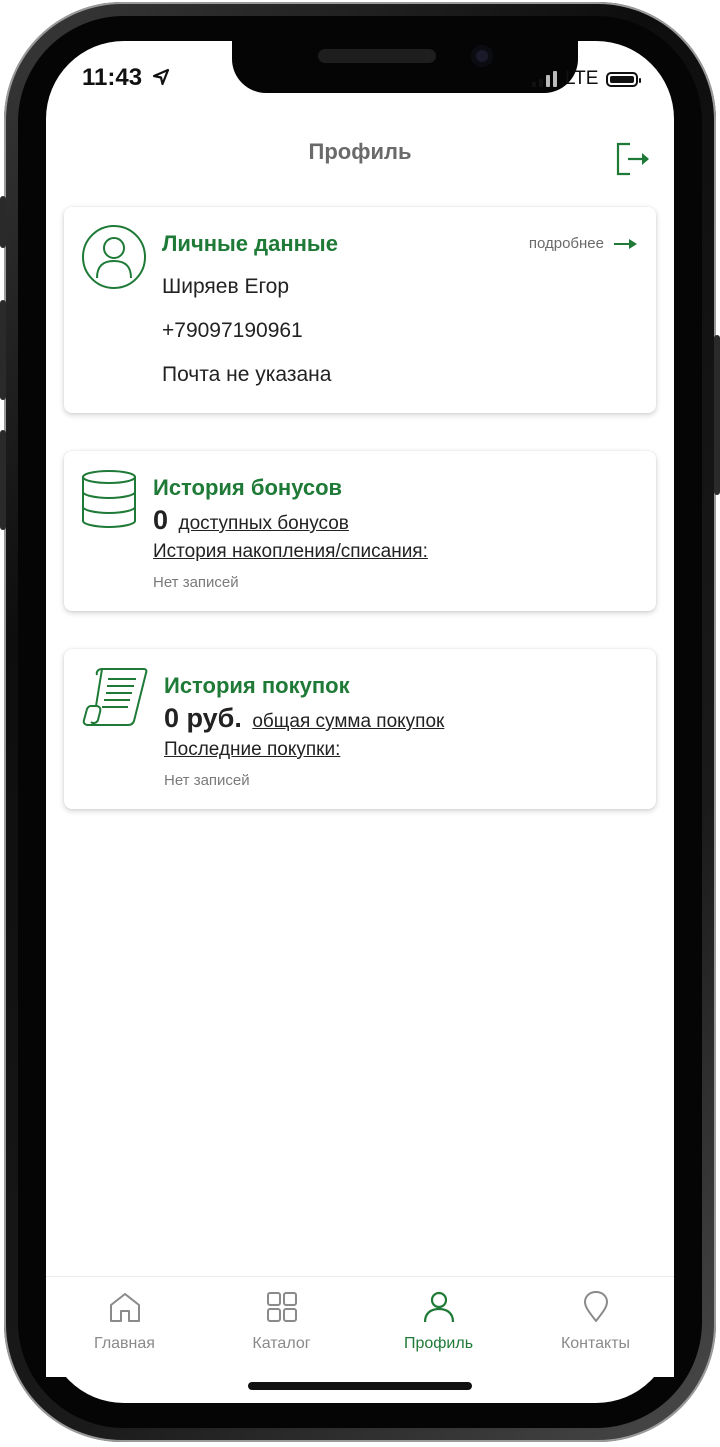 The image size is (720, 1447). Describe the element at coordinates (250, 243) in the screenshot. I see `personal-data-title: Личные данные` at that location.